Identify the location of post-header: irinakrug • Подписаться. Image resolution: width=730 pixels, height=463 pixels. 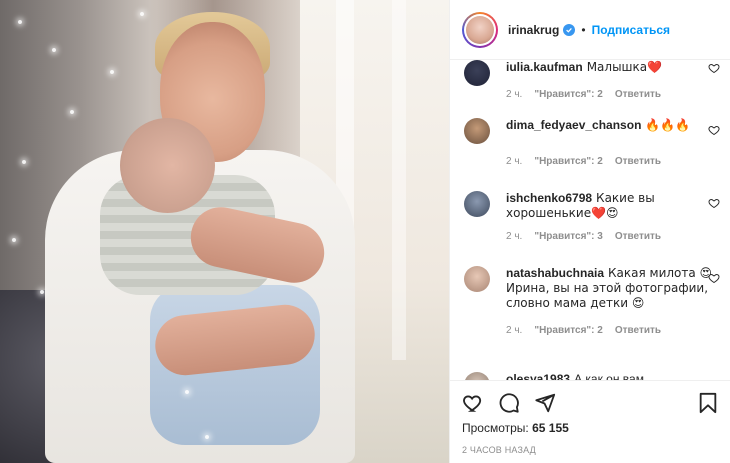
(590, 30).